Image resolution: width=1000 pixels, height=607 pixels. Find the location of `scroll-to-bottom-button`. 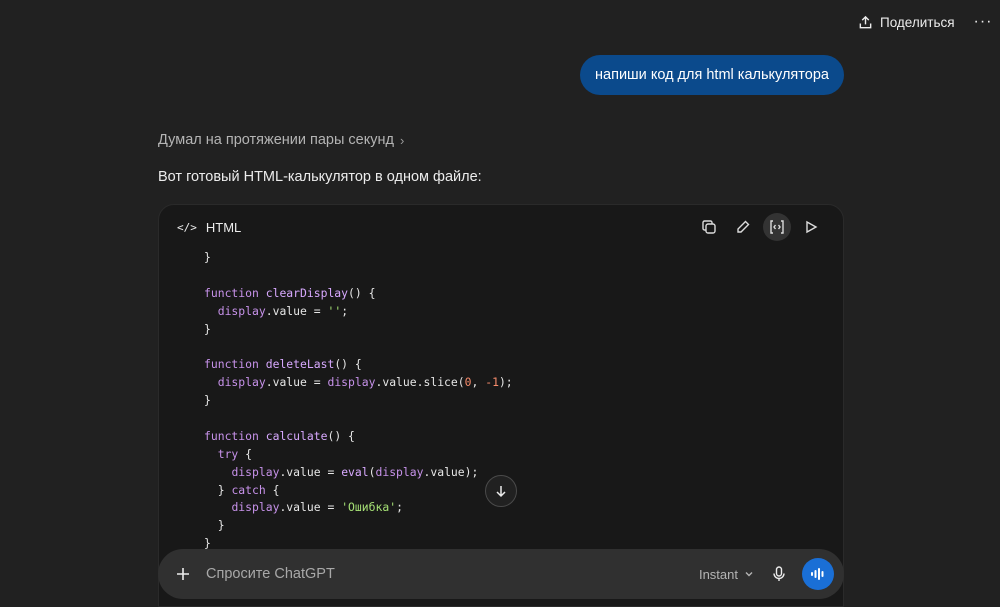

scroll-to-bottom-button is located at coordinates (501, 491).